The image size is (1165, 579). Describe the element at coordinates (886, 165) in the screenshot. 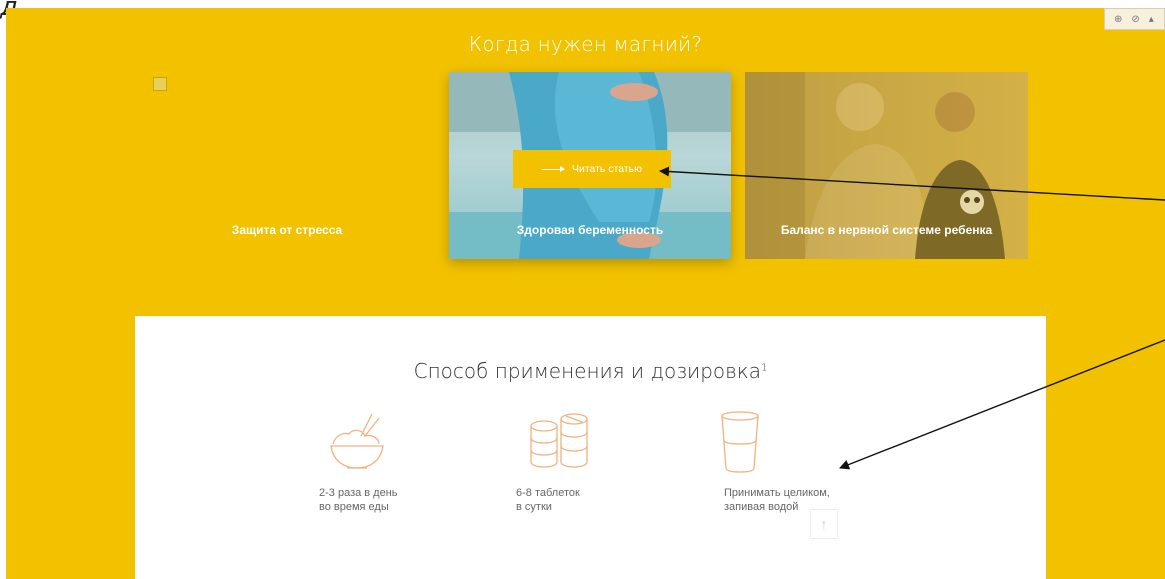

I see `card-child-nervous-balance: Баланс в нервной системе ребенка` at that location.